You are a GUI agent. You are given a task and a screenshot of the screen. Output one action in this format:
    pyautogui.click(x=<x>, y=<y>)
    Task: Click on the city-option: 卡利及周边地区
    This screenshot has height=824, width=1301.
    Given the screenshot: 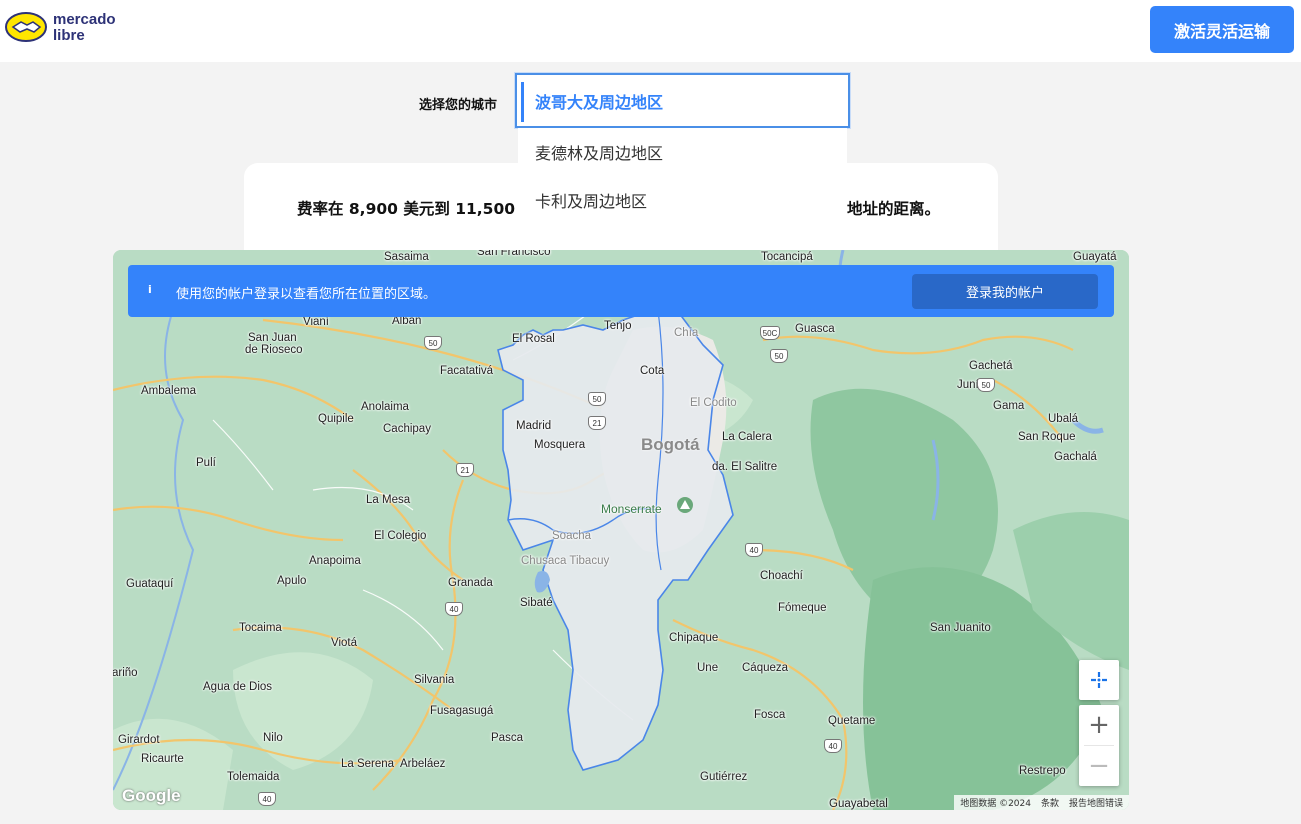 What is the action you would take?
    pyautogui.click(x=682, y=200)
    